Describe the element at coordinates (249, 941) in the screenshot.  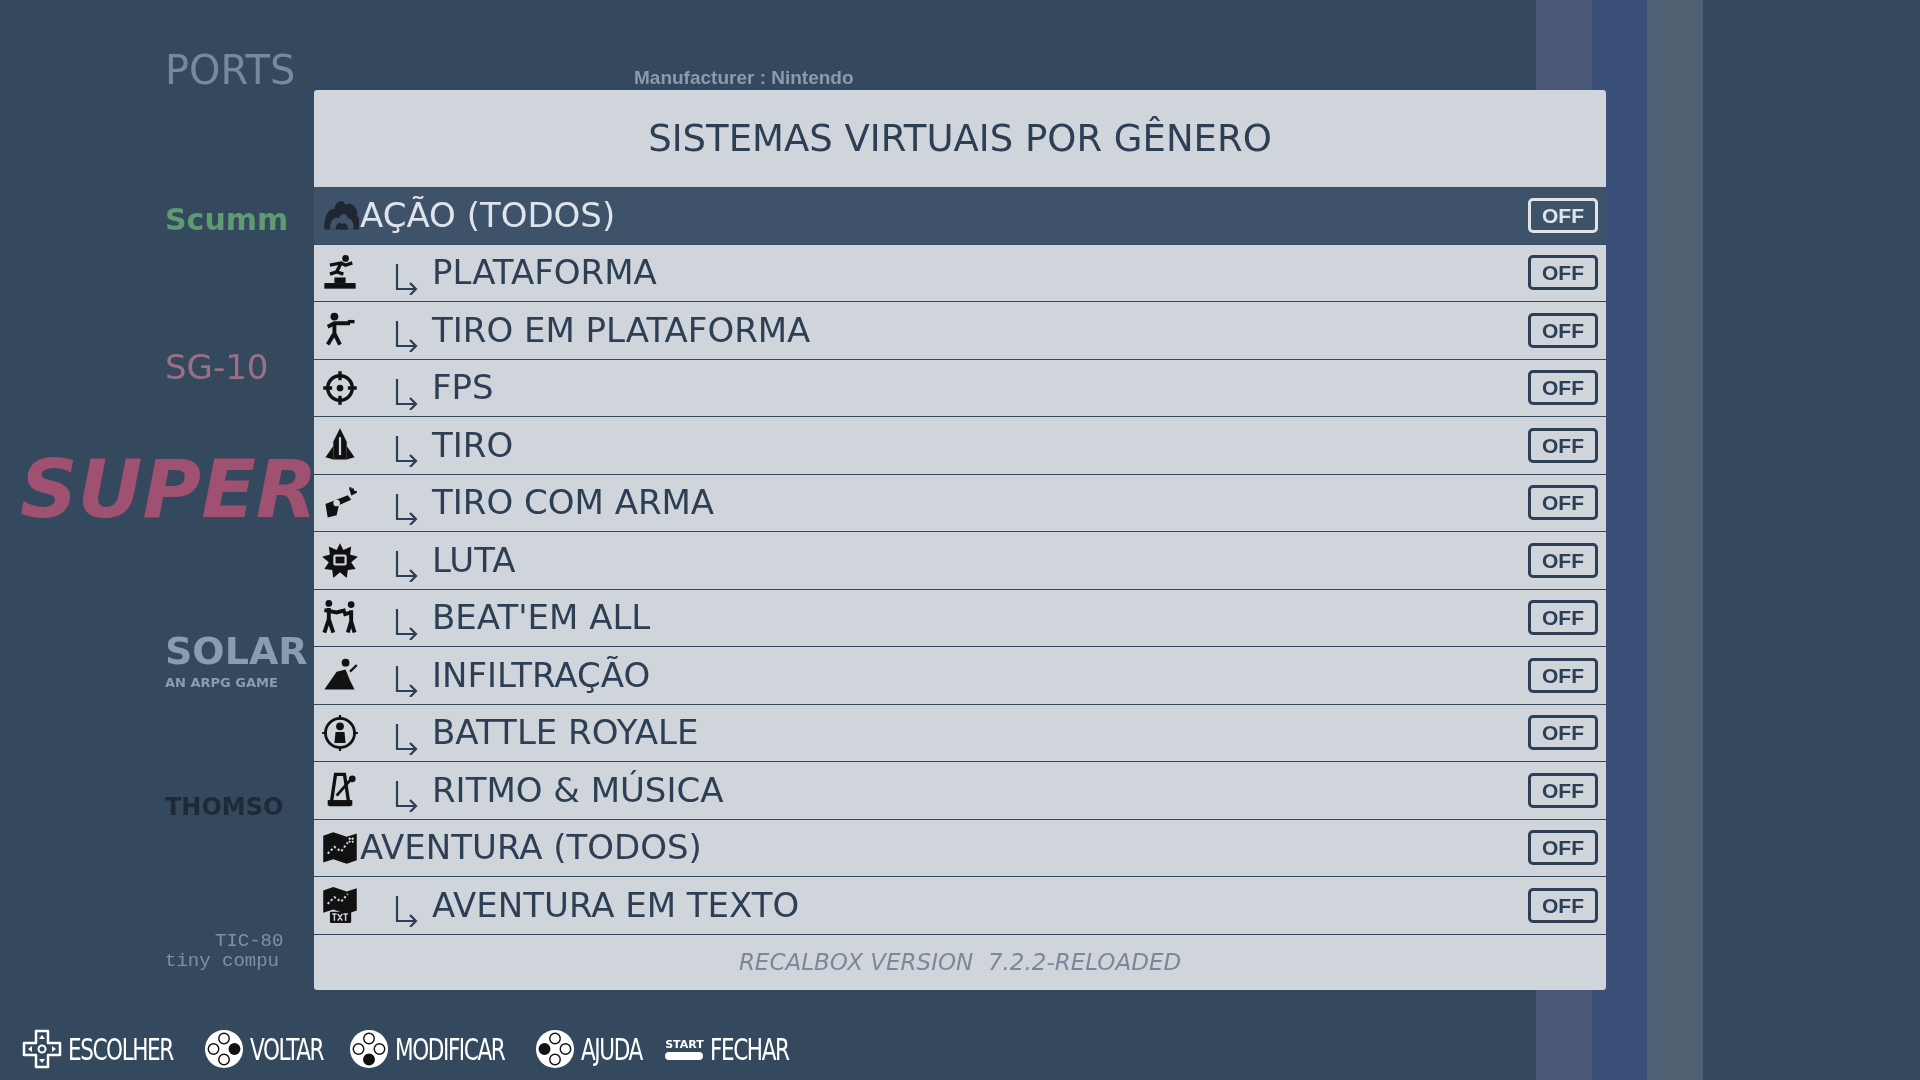
I see `logo-text: TIC-80` at that location.